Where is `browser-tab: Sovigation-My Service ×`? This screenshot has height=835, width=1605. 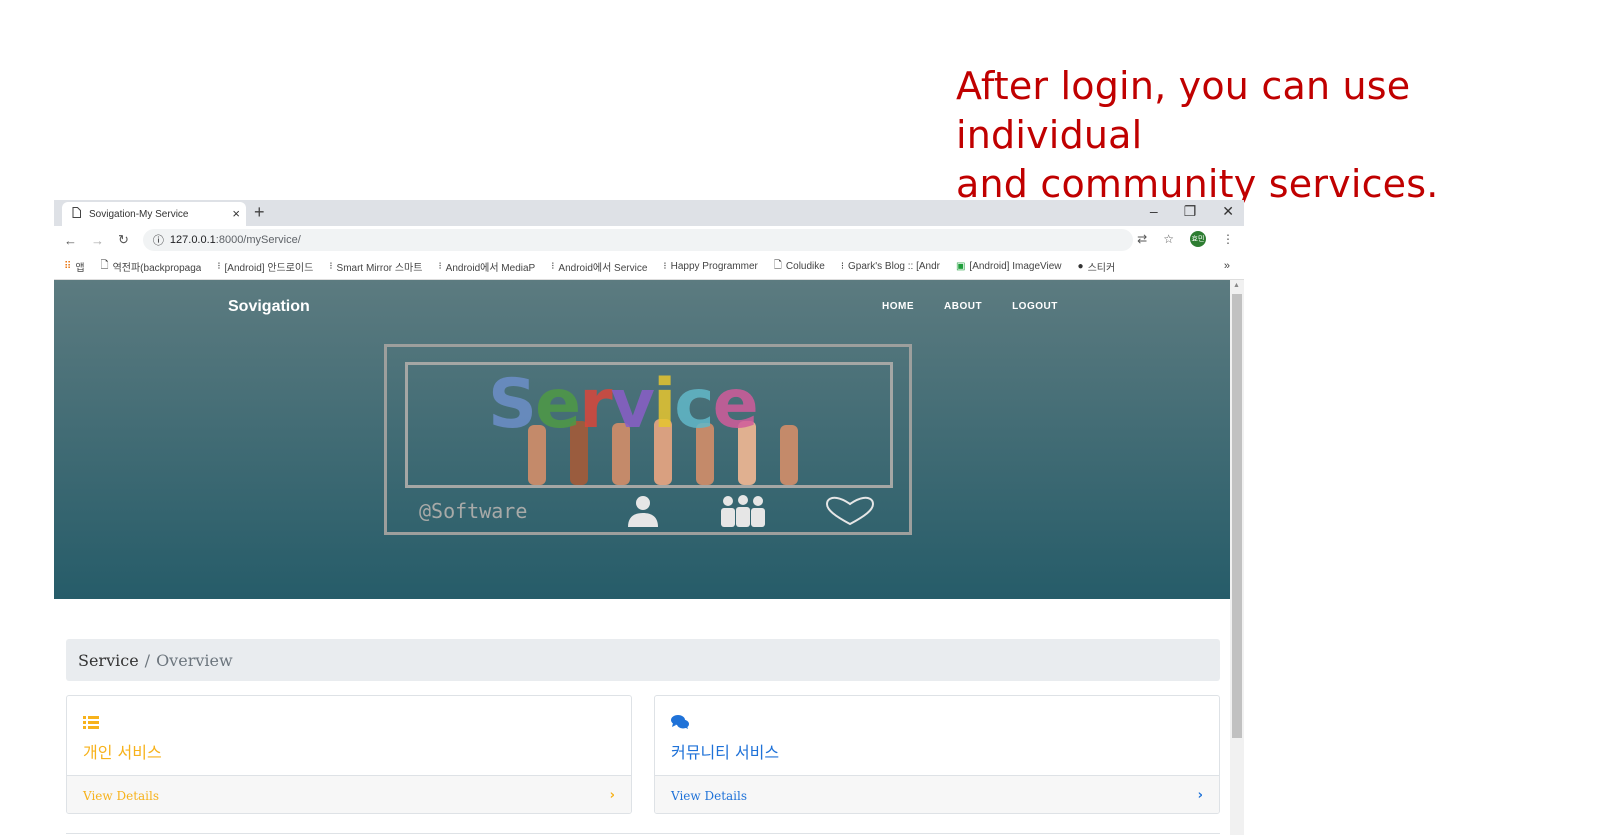 browser-tab: Sovigation-My Service × is located at coordinates (154, 214).